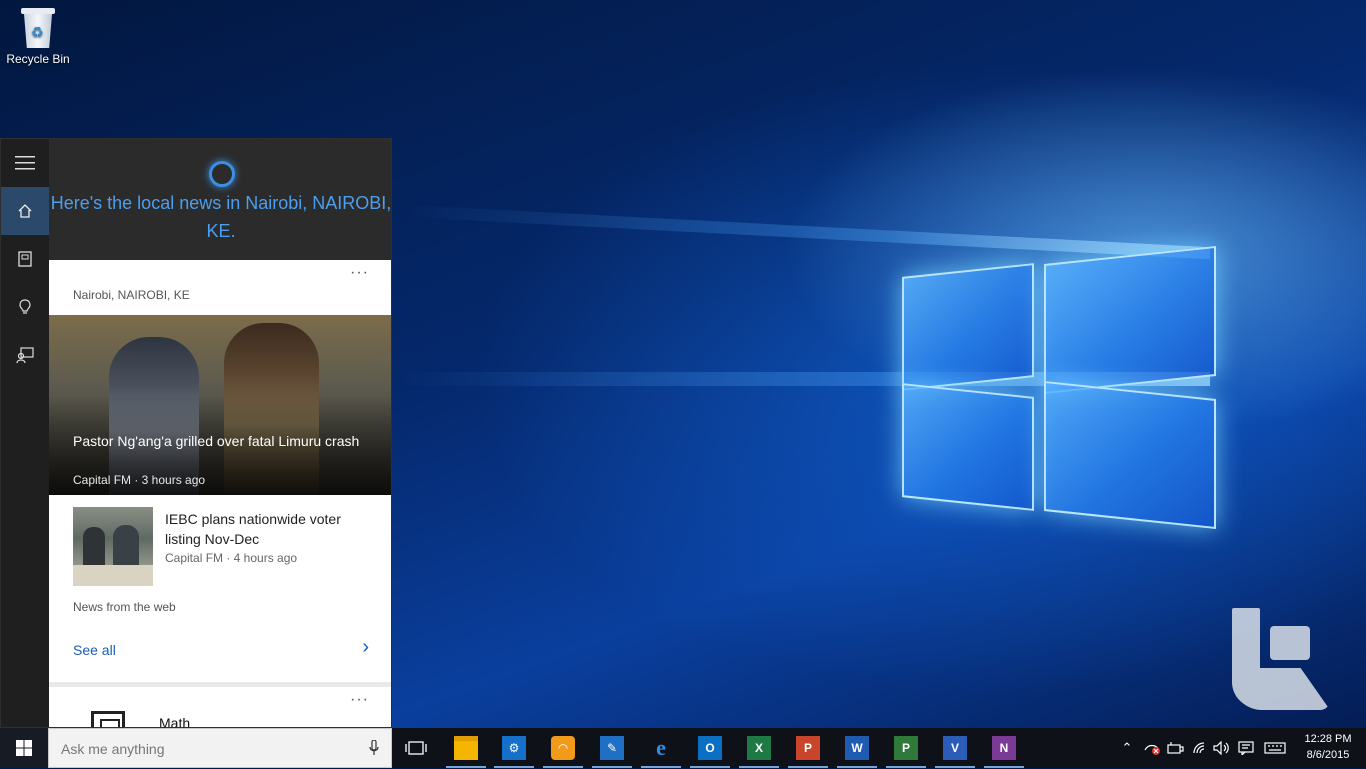 Image resolution: width=1366 pixels, height=769 pixels. What do you see at coordinates (124, 607) in the screenshot?
I see `news-footer: News from the web` at bounding box center [124, 607].